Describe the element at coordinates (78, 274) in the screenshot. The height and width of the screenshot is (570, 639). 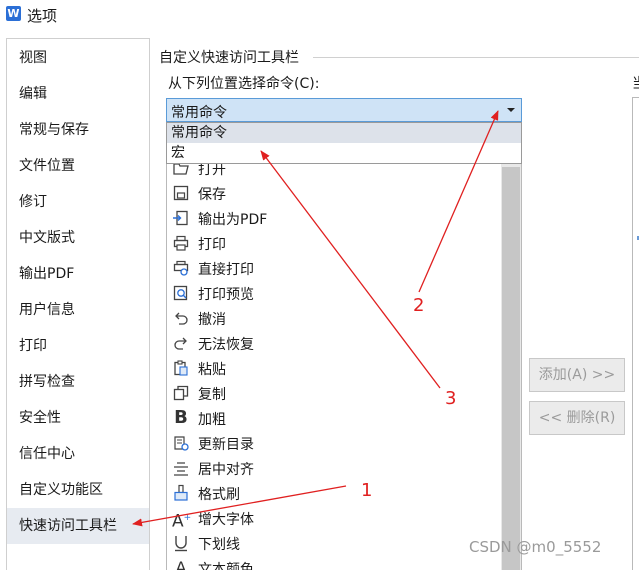
I see `sidebar-item-export-pdf: 输出PDF` at that location.